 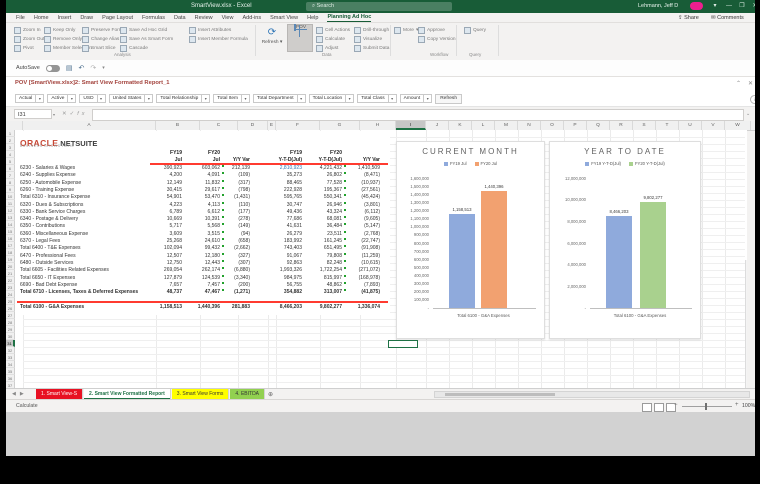 I want to click on row-header-15: 15, so click(x=10, y=231).